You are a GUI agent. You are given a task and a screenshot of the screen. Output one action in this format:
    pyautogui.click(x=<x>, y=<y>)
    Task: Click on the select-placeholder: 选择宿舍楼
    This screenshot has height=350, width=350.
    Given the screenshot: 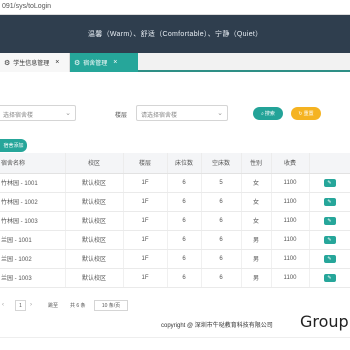 What is the action you would take?
    pyautogui.click(x=18, y=116)
    